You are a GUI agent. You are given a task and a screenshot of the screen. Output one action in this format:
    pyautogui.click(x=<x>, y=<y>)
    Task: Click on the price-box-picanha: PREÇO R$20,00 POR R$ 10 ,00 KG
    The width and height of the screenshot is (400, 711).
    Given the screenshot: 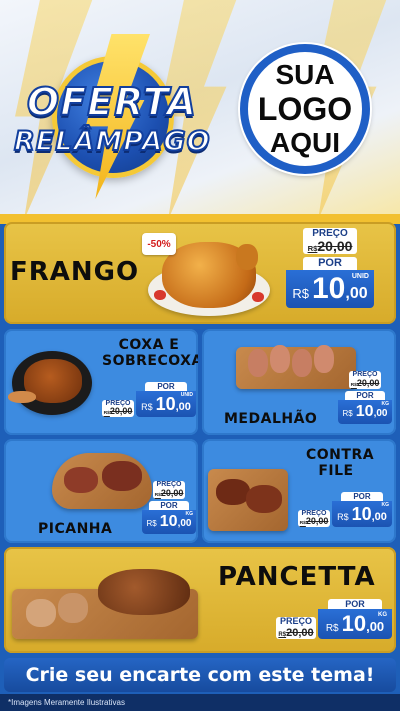 What is the action you would take?
    pyautogui.click(x=169, y=507)
    